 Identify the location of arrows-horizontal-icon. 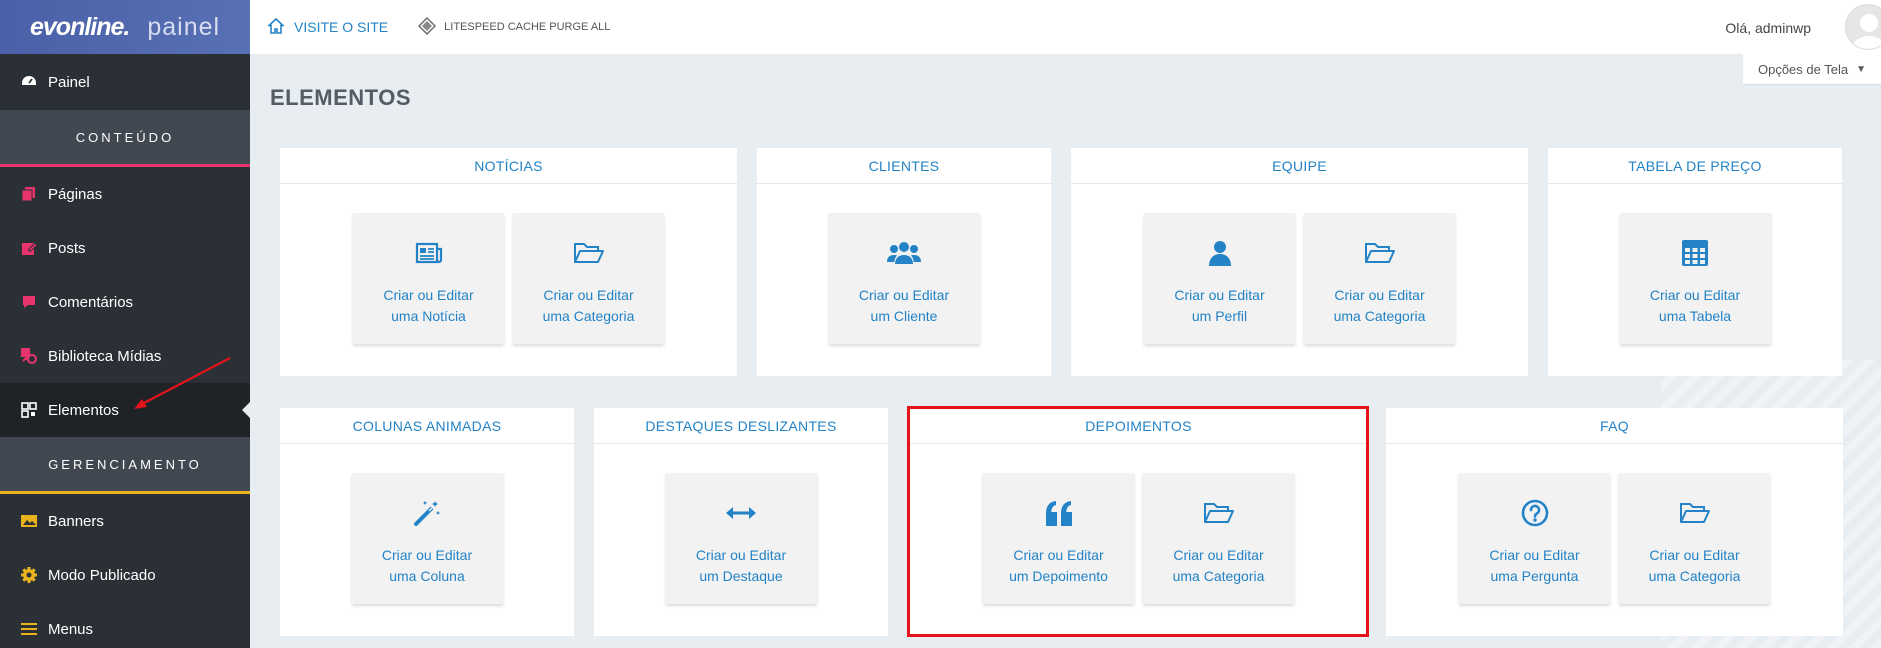
(741, 513).